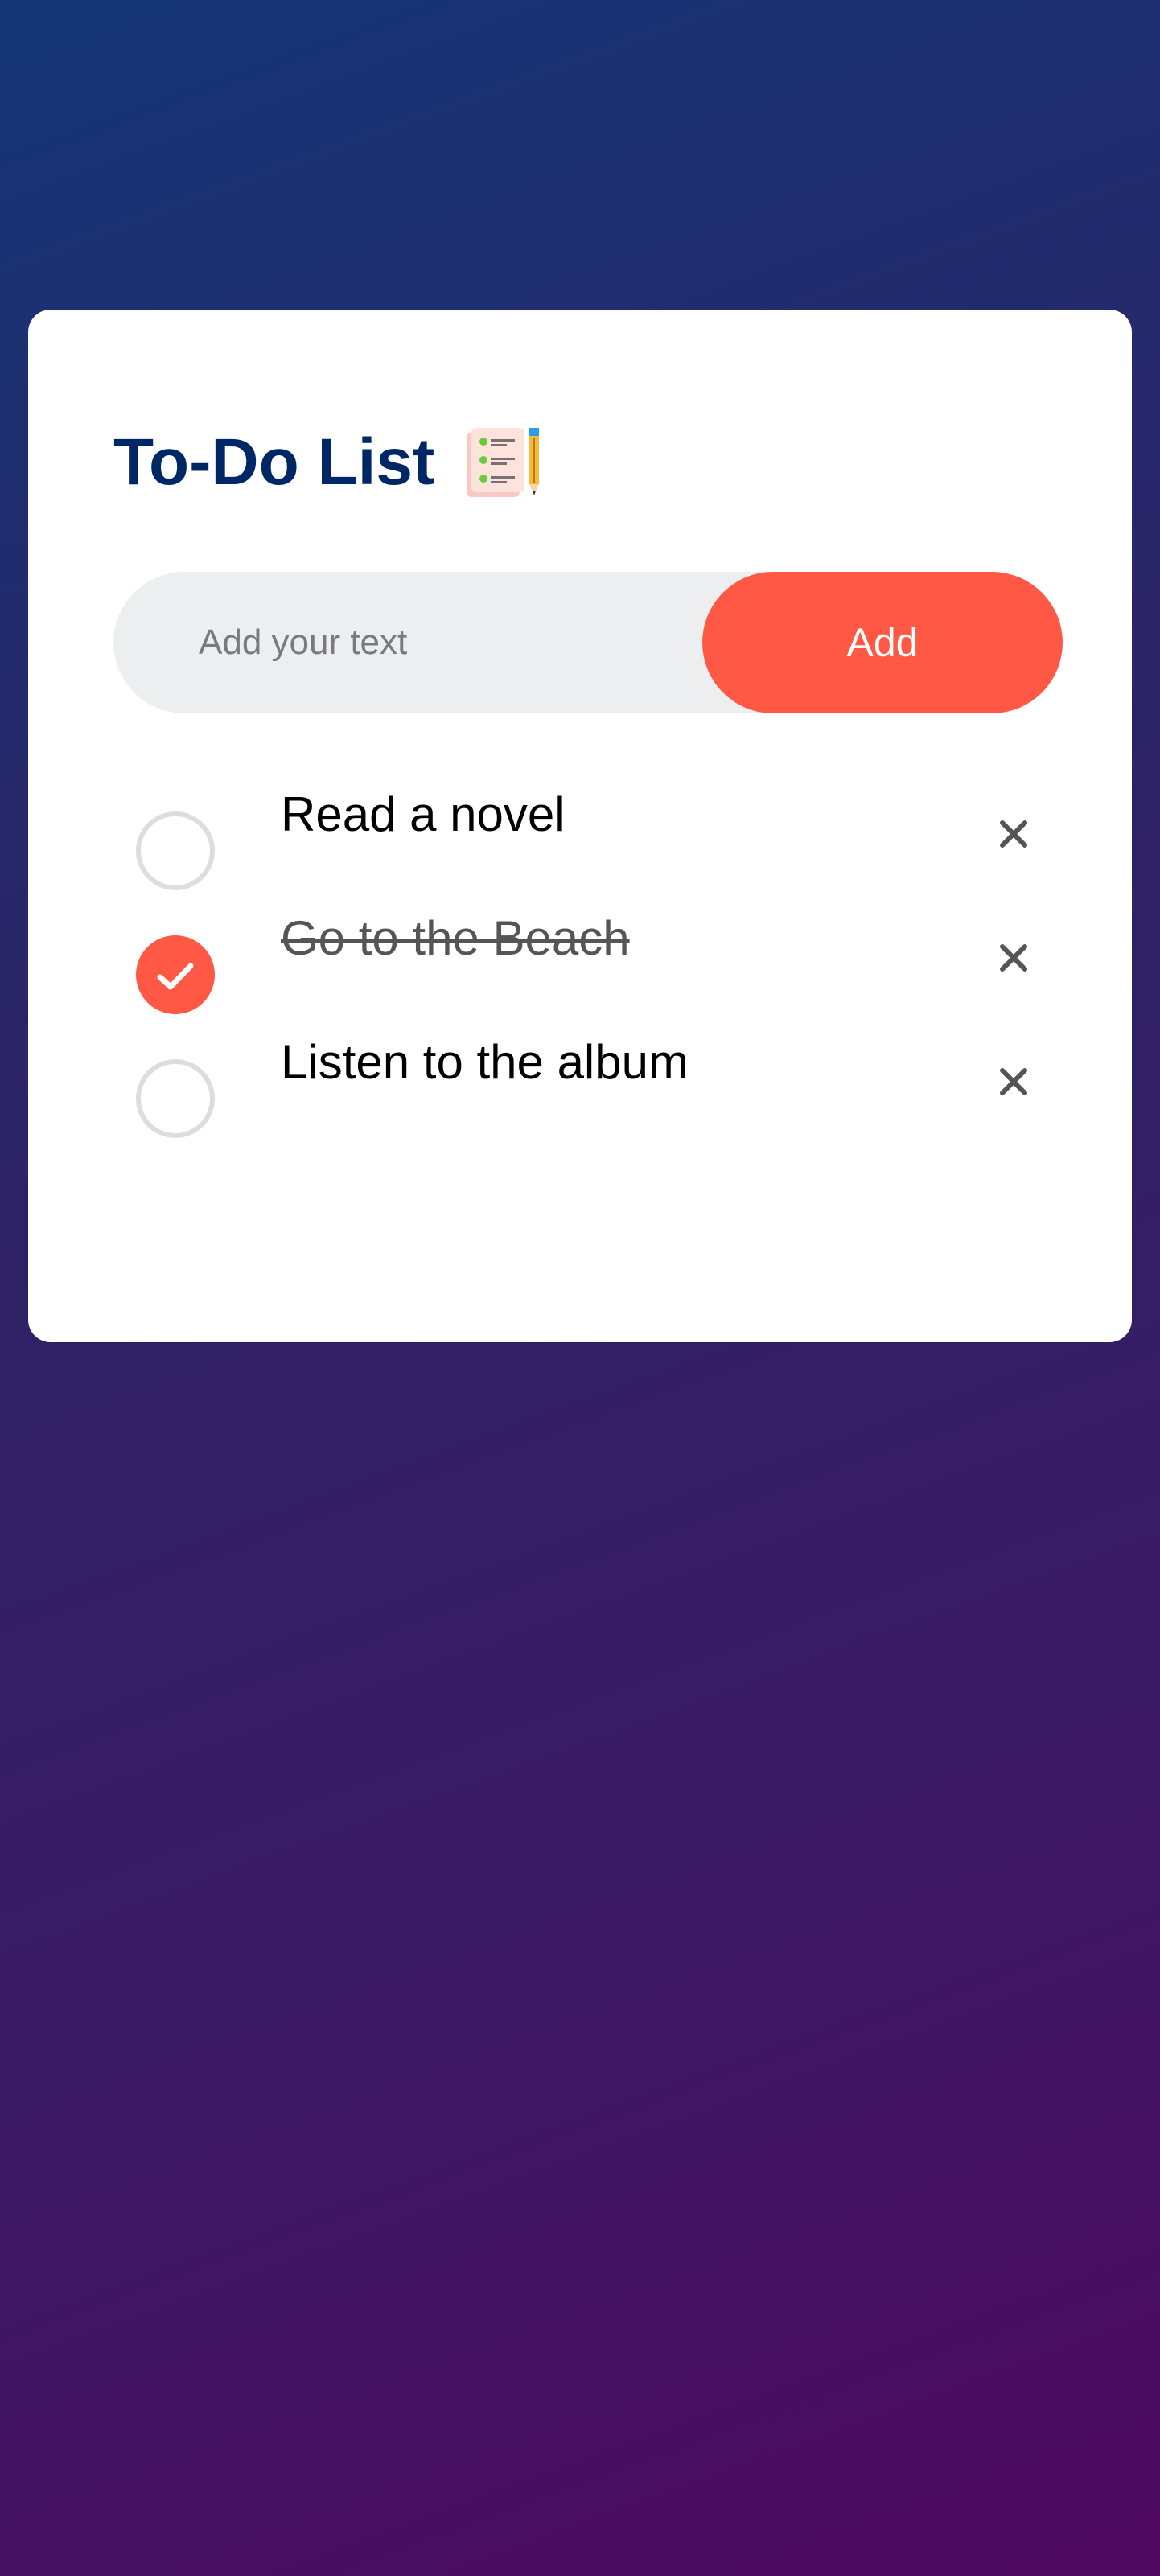 The width and height of the screenshot is (1160, 2576). What do you see at coordinates (407, 642) in the screenshot?
I see `task-input` at bounding box center [407, 642].